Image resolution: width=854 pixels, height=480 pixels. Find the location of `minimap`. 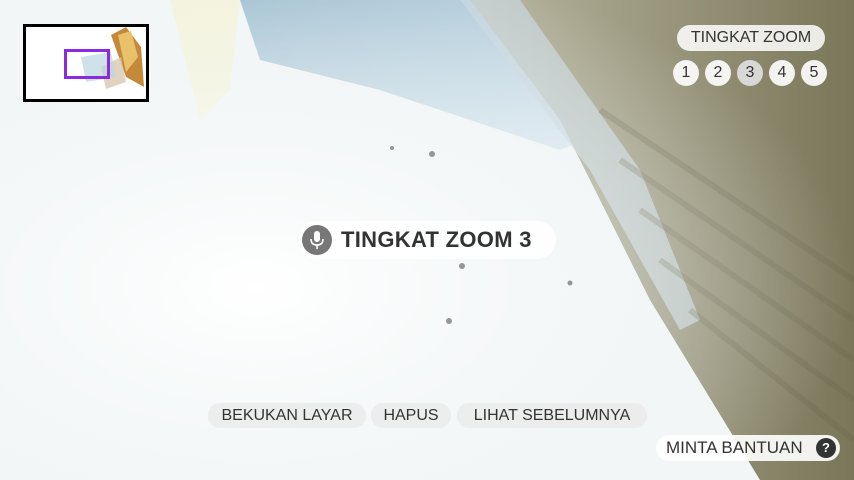

minimap is located at coordinates (86, 63).